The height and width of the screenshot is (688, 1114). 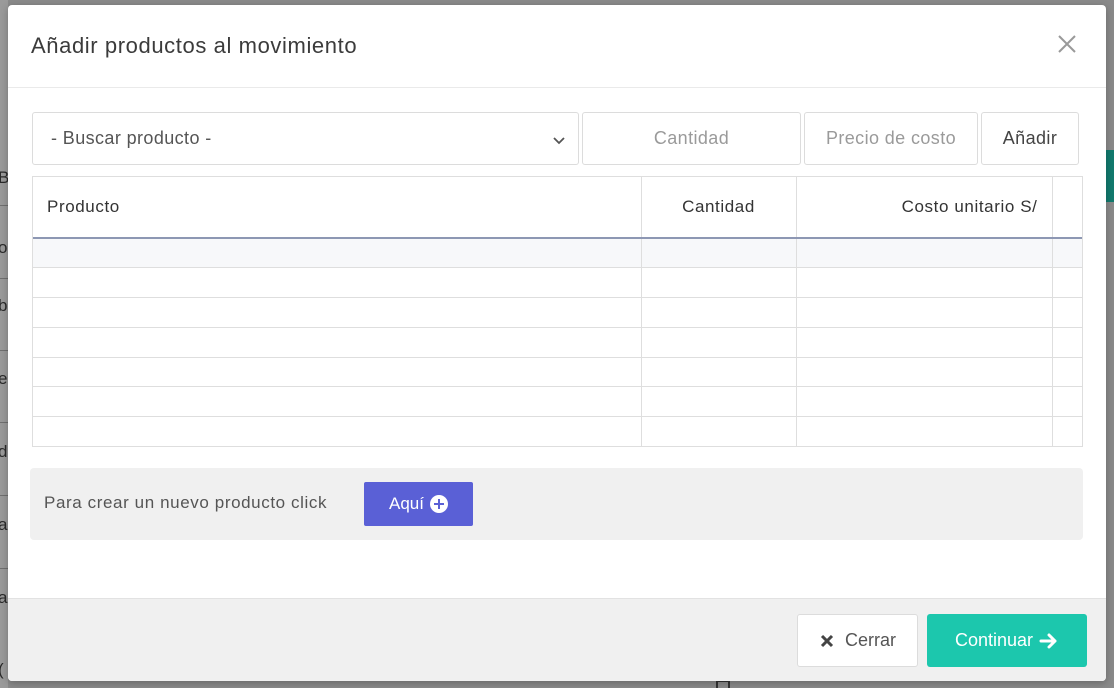 I want to click on column-header-quantity: Cantidad, so click(x=719, y=208).